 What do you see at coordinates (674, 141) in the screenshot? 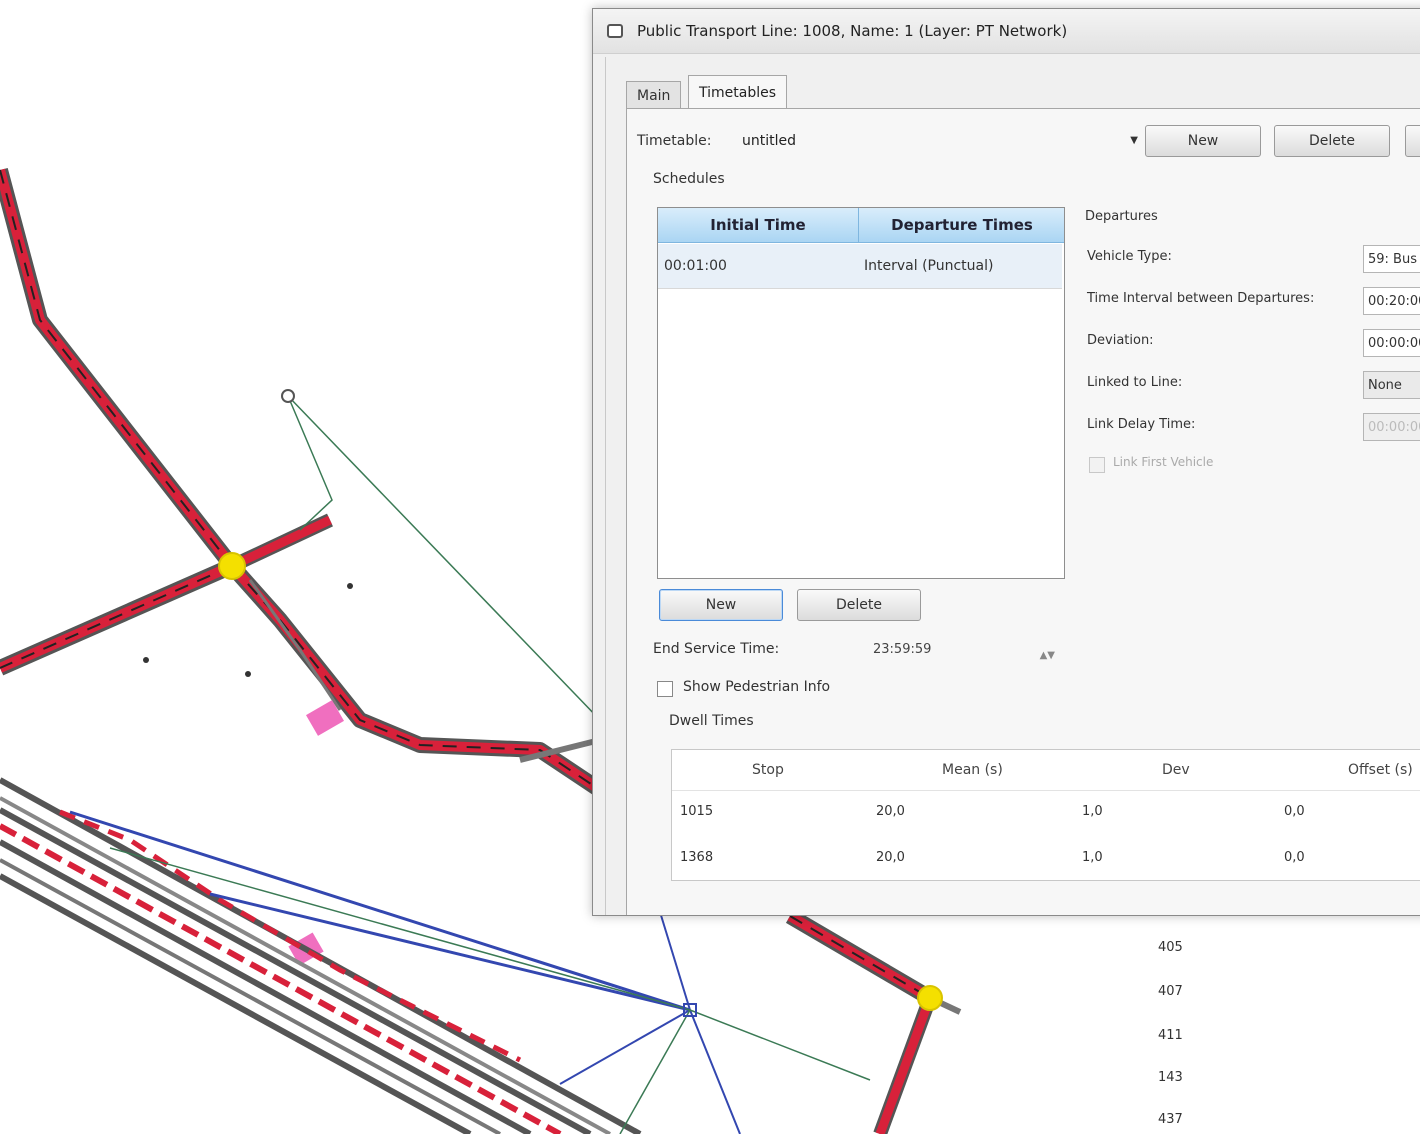
I see `timetable-label: Timetable:` at bounding box center [674, 141].